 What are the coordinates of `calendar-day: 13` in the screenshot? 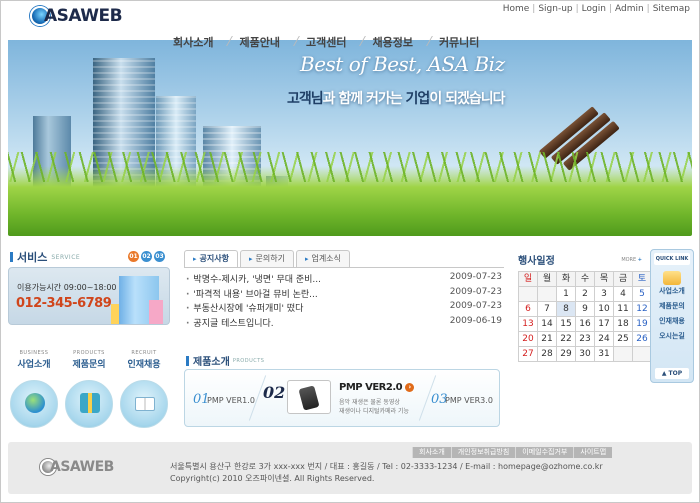 It's located at (528, 324).